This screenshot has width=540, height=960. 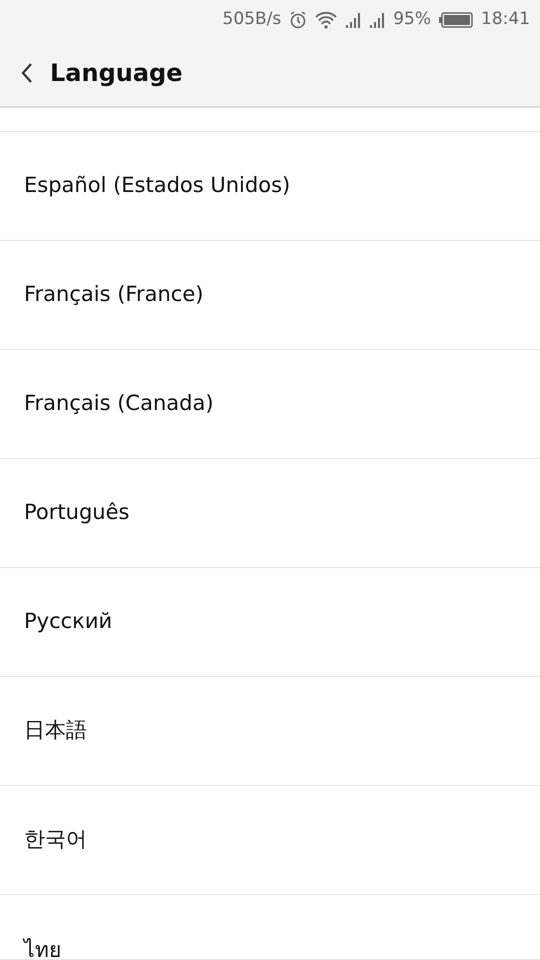 What do you see at coordinates (116, 73) in the screenshot?
I see `page-title: Language` at bounding box center [116, 73].